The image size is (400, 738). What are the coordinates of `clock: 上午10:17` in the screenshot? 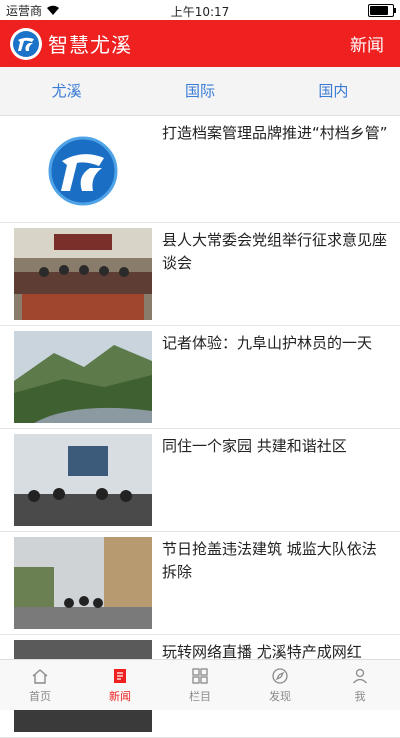 It's located at (200, 12).